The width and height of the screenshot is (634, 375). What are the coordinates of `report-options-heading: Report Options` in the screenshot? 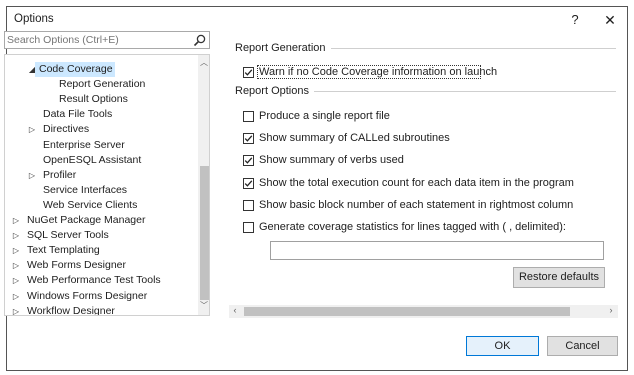 It's located at (272, 91).